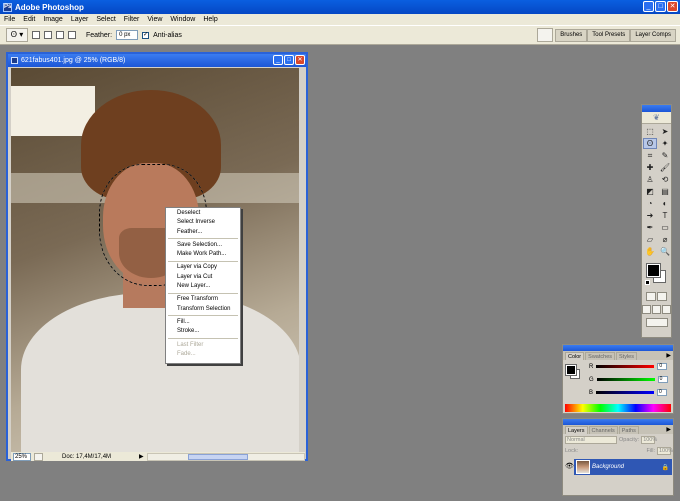 The image size is (680, 501). Describe the element at coordinates (672, 6) in the screenshot. I see `close-button: ✕` at that location.